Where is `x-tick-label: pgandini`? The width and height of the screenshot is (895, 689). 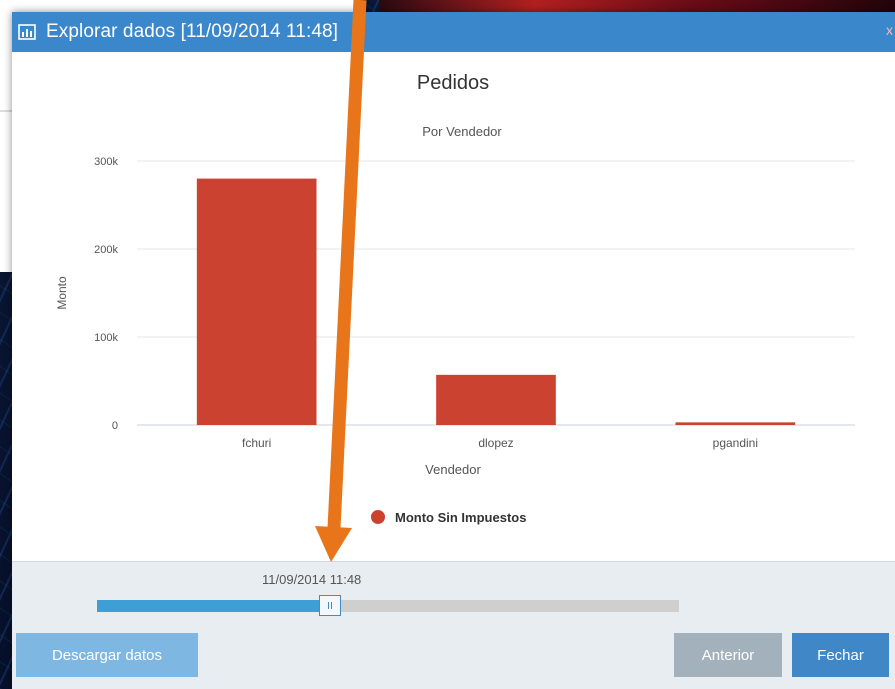
x-tick-label: pgandini is located at coordinates (735, 443).